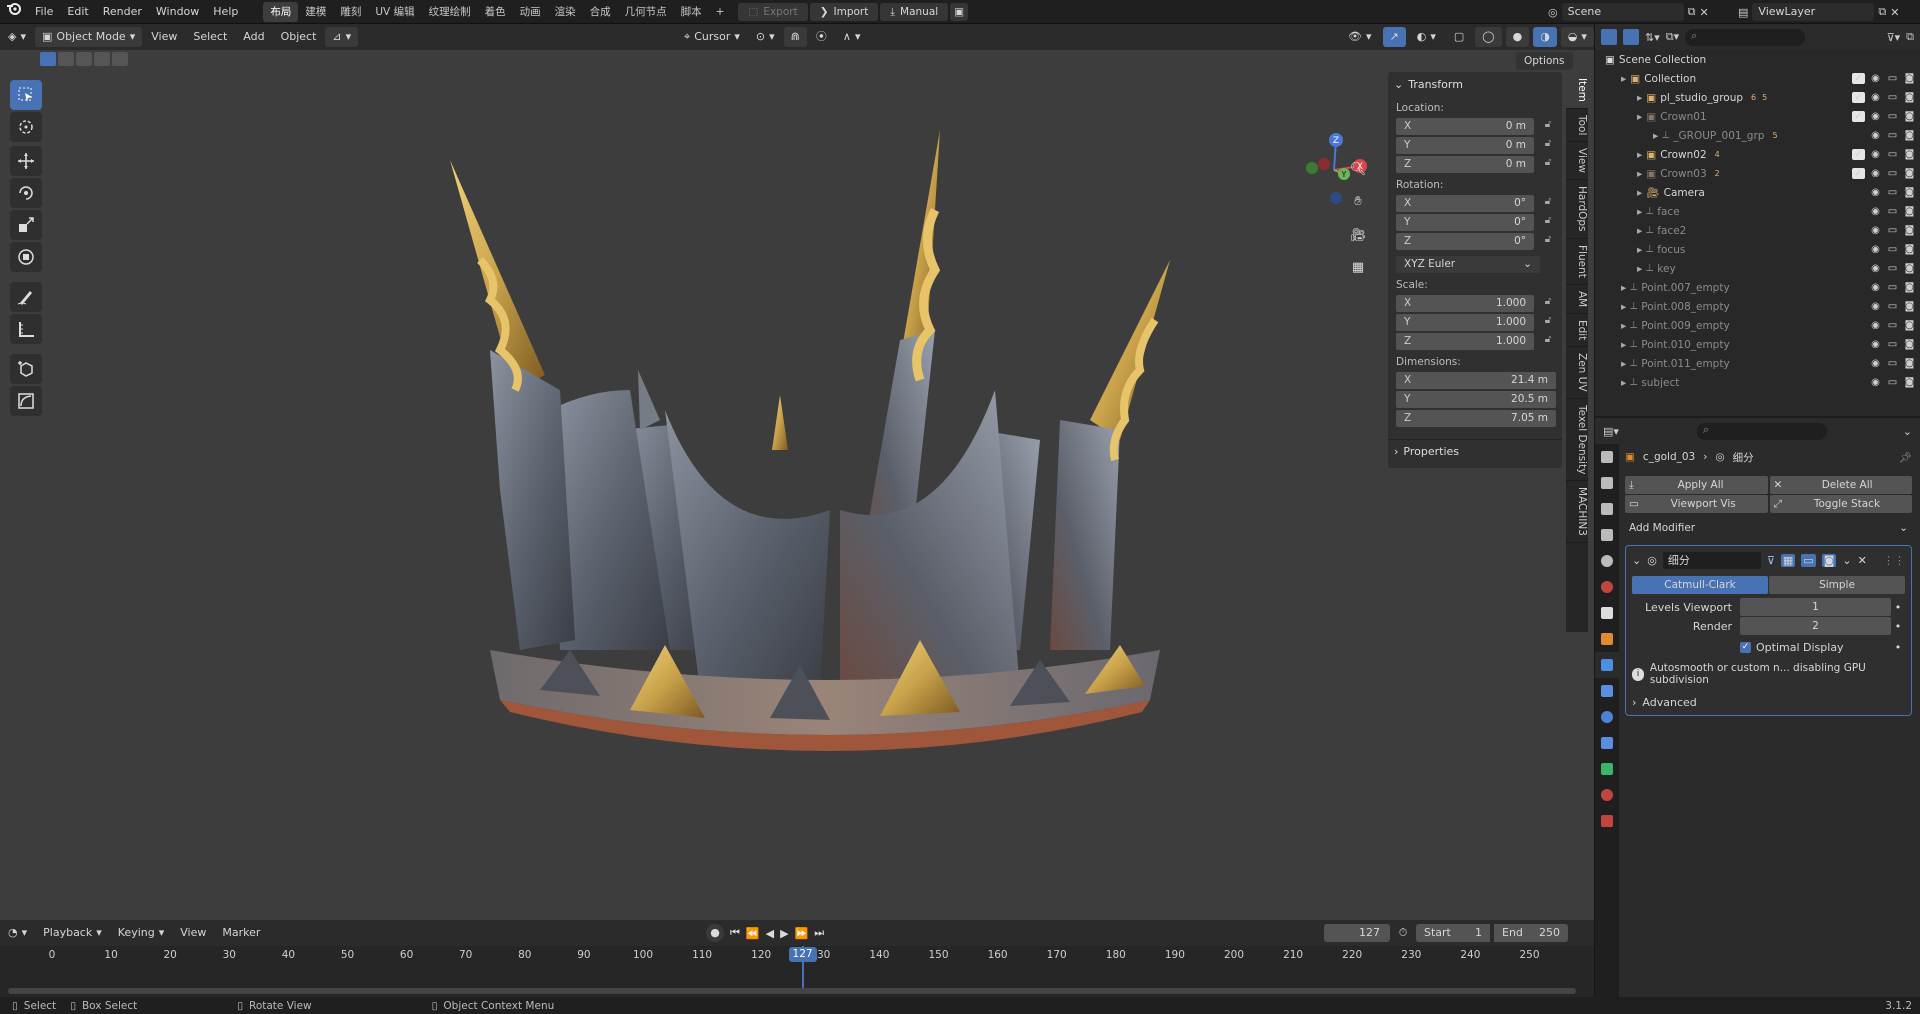 Image resolution: width=1920 pixels, height=1014 pixels. What do you see at coordinates (773, 11) in the screenshot?
I see `export-button: ⬚ Export` at bounding box center [773, 11].